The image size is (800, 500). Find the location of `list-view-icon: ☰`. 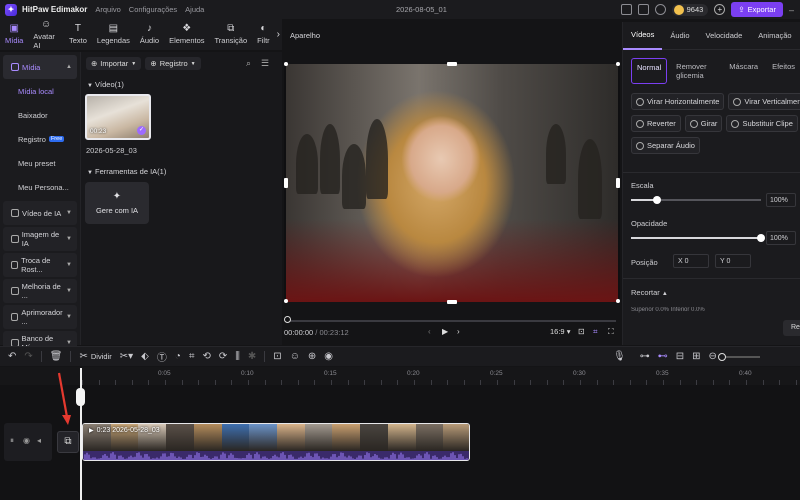

list-view-icon: ☰ is located at coordinates (265, 63).